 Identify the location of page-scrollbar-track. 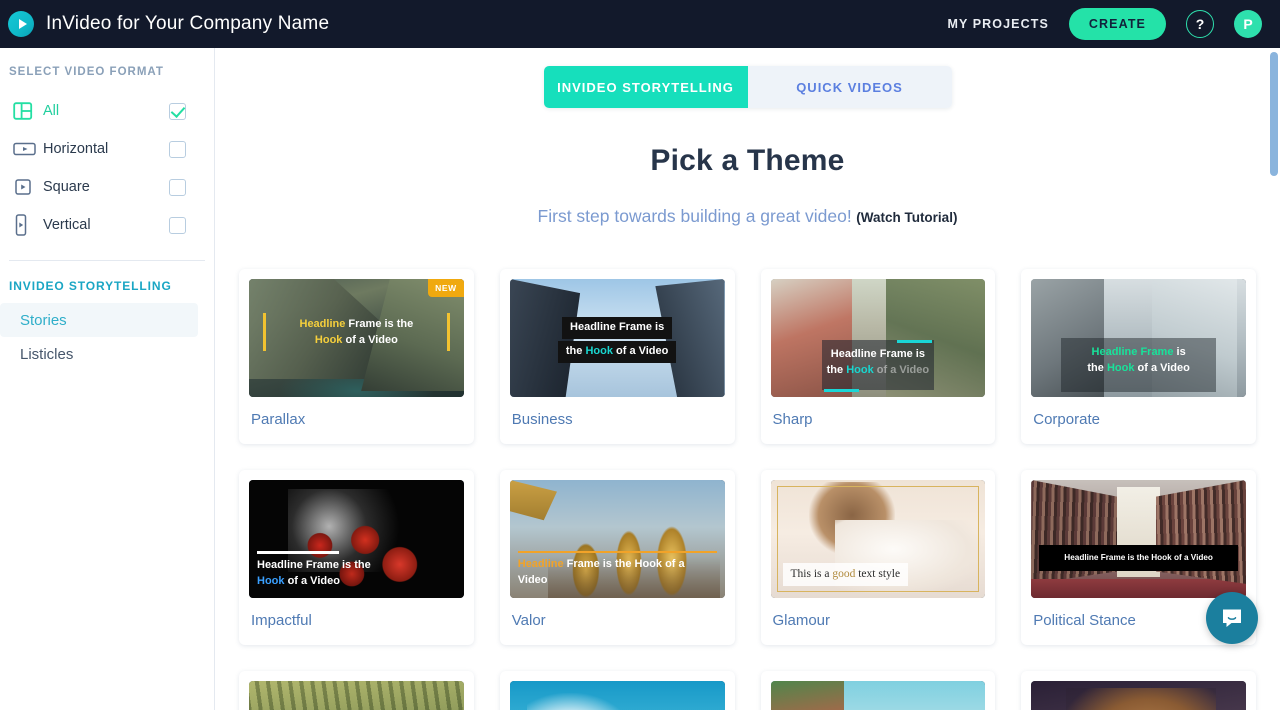
(1274, 379).